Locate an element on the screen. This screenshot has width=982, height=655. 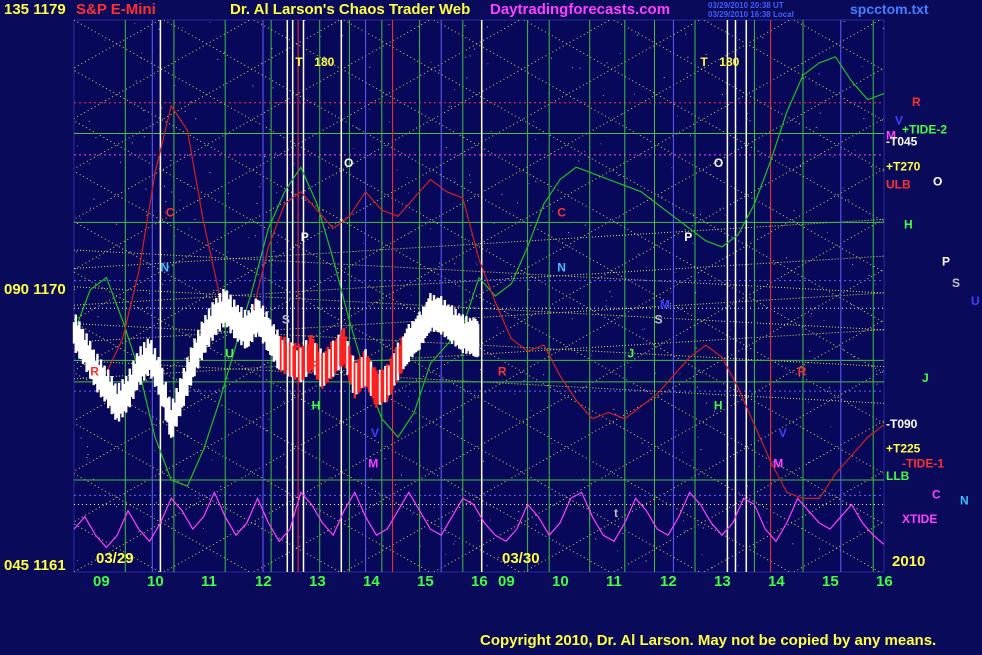
legend-label: +T225 is located at coordinates (903, 448).